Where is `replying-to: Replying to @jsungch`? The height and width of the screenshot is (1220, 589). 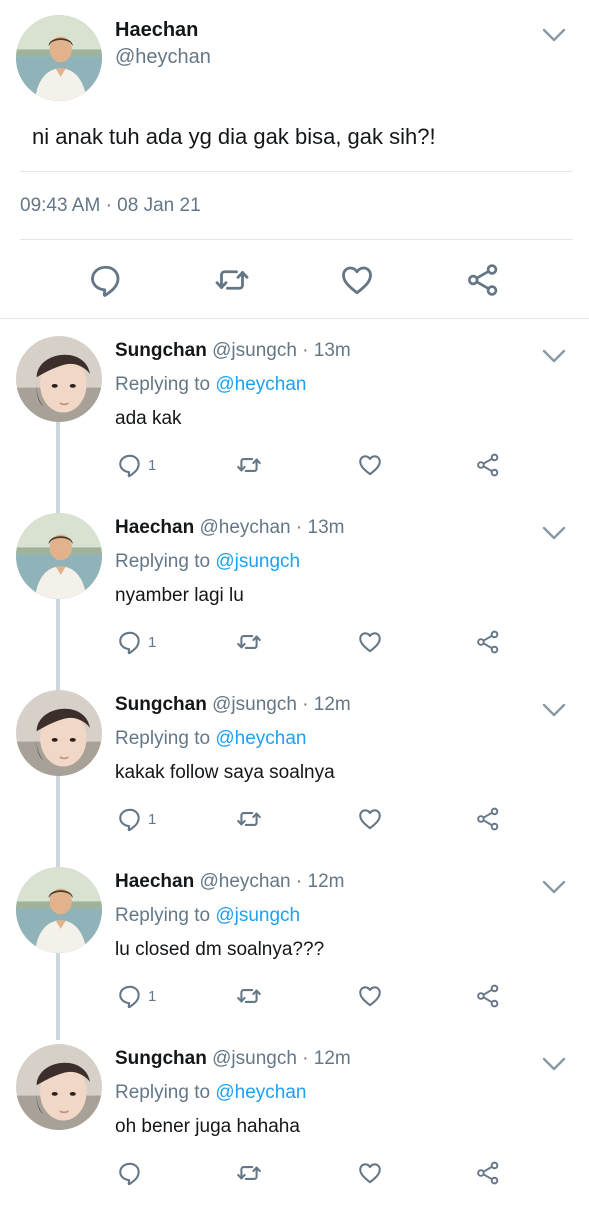 replying-to: Replying to @jsungch is located at coordinates (207, 916).